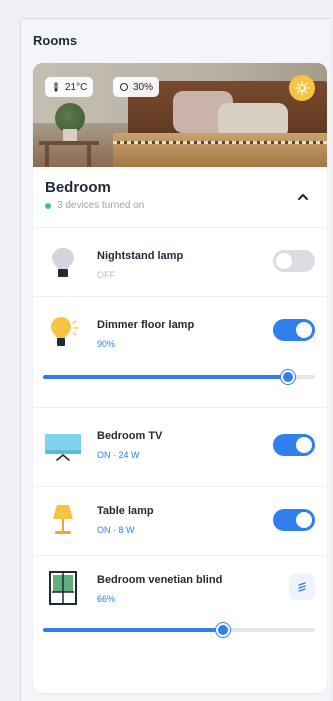 This screenshot has width=333, height=701. What do you see at coordinates (124, 87) in the screenshot?
I see `humidity-icon` at bounding box center [124, 87].